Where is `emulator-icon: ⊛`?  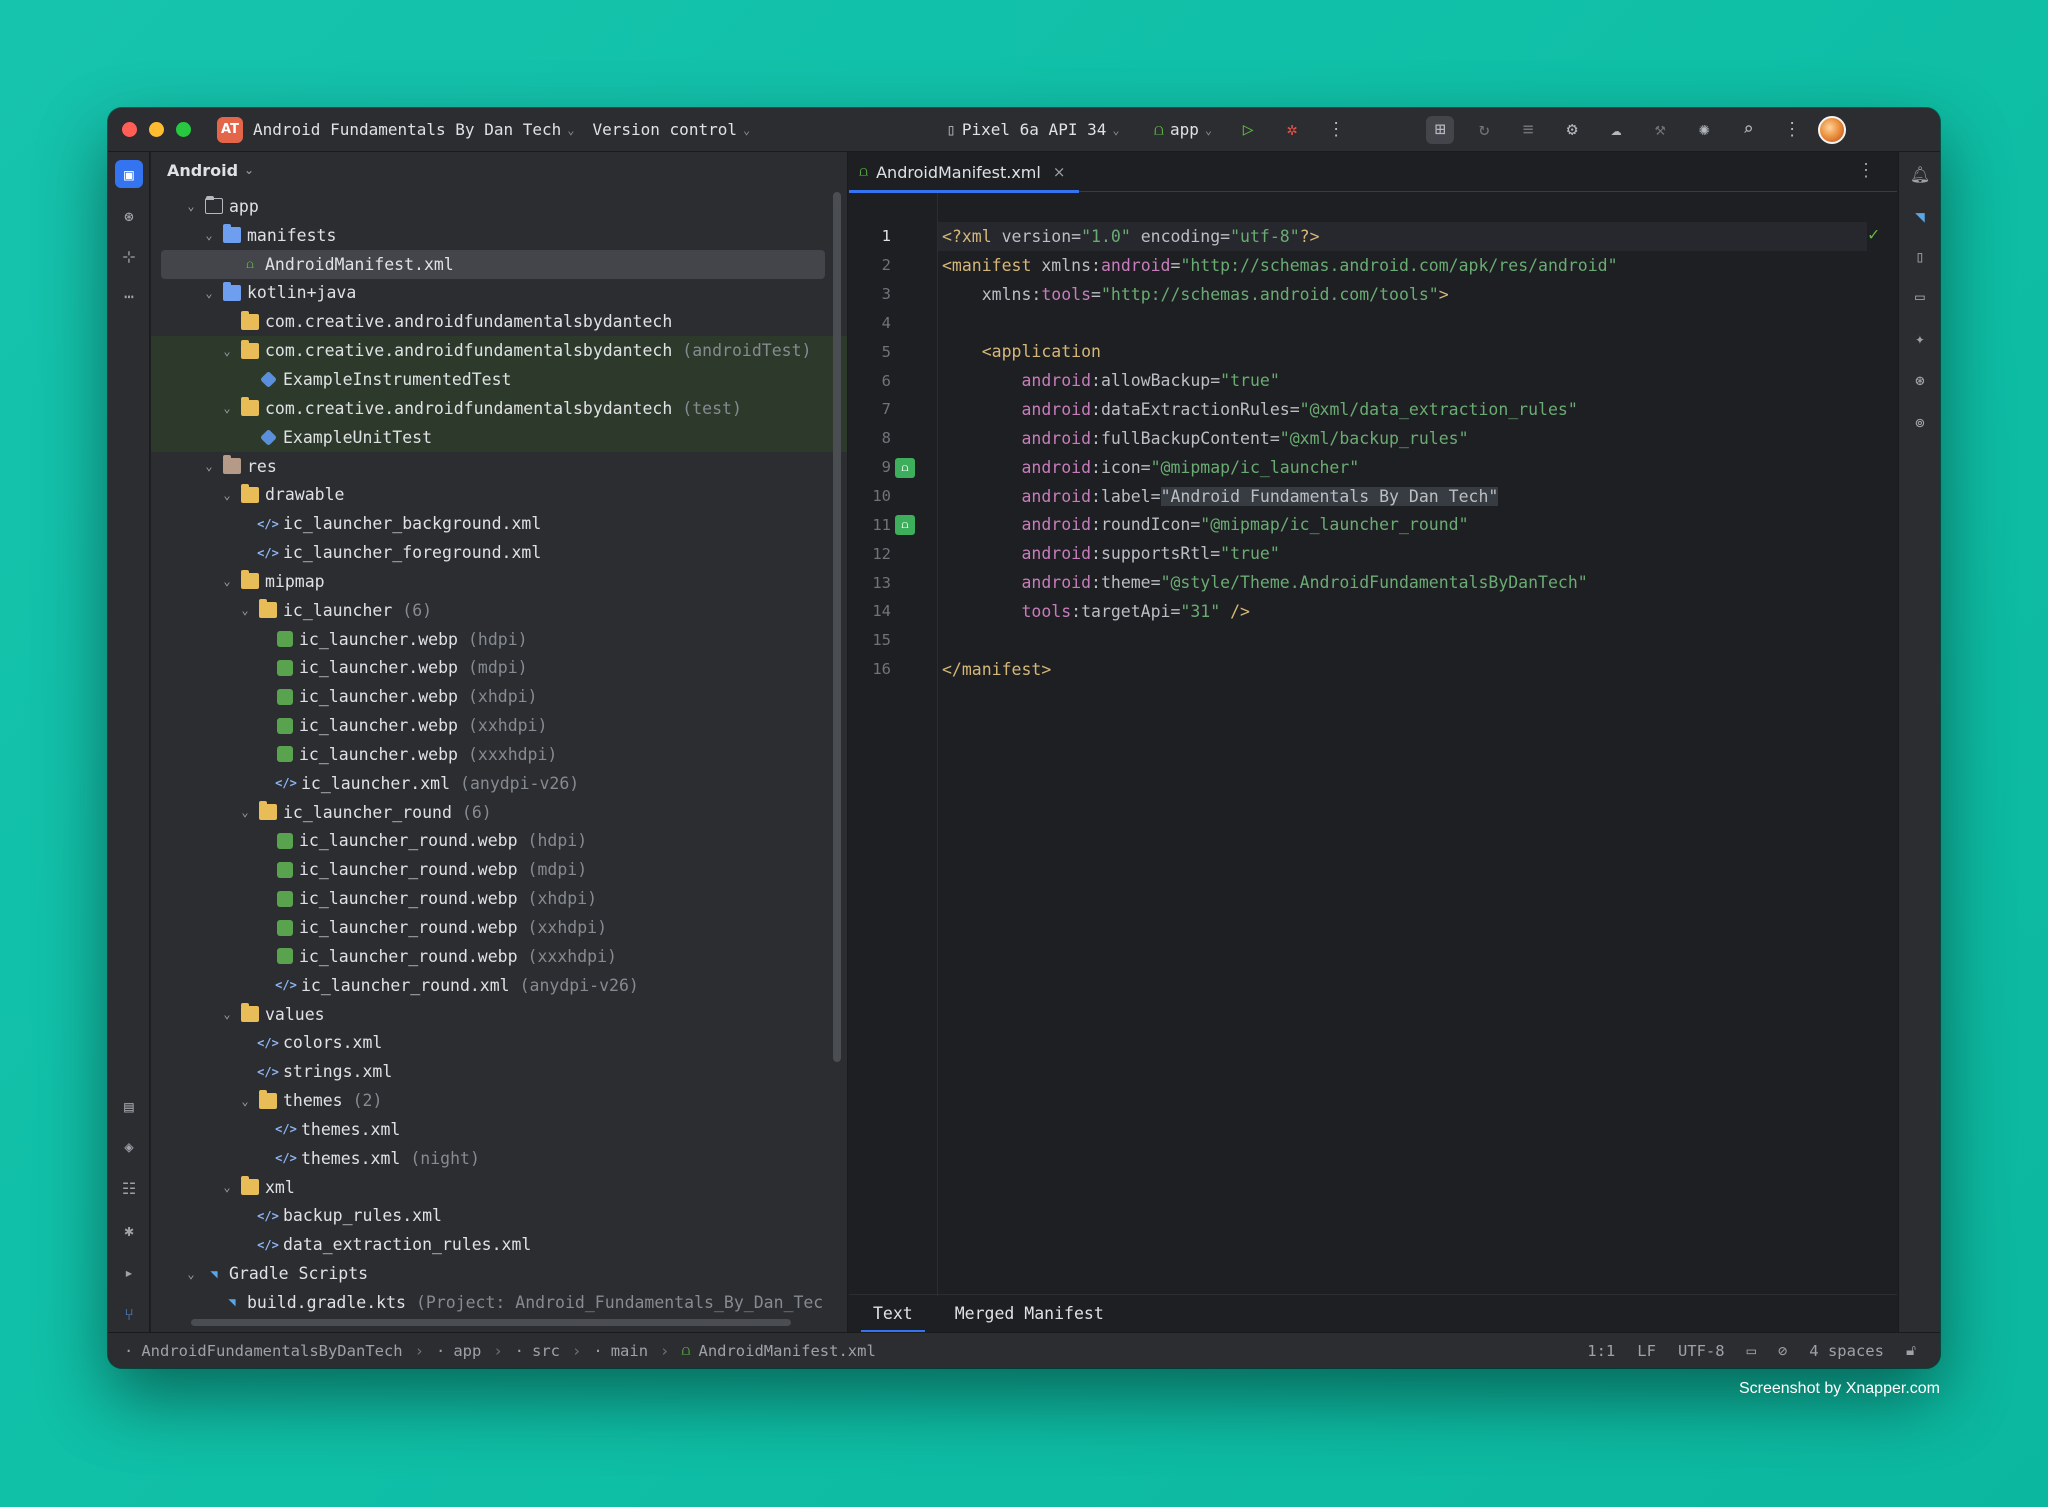
emulator-icon: ⊛ is located at coordinates (1920, 380).